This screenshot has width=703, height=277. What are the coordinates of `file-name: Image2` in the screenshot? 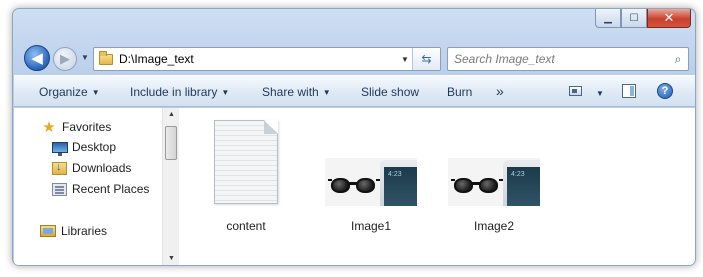 It's located at (494, 226).